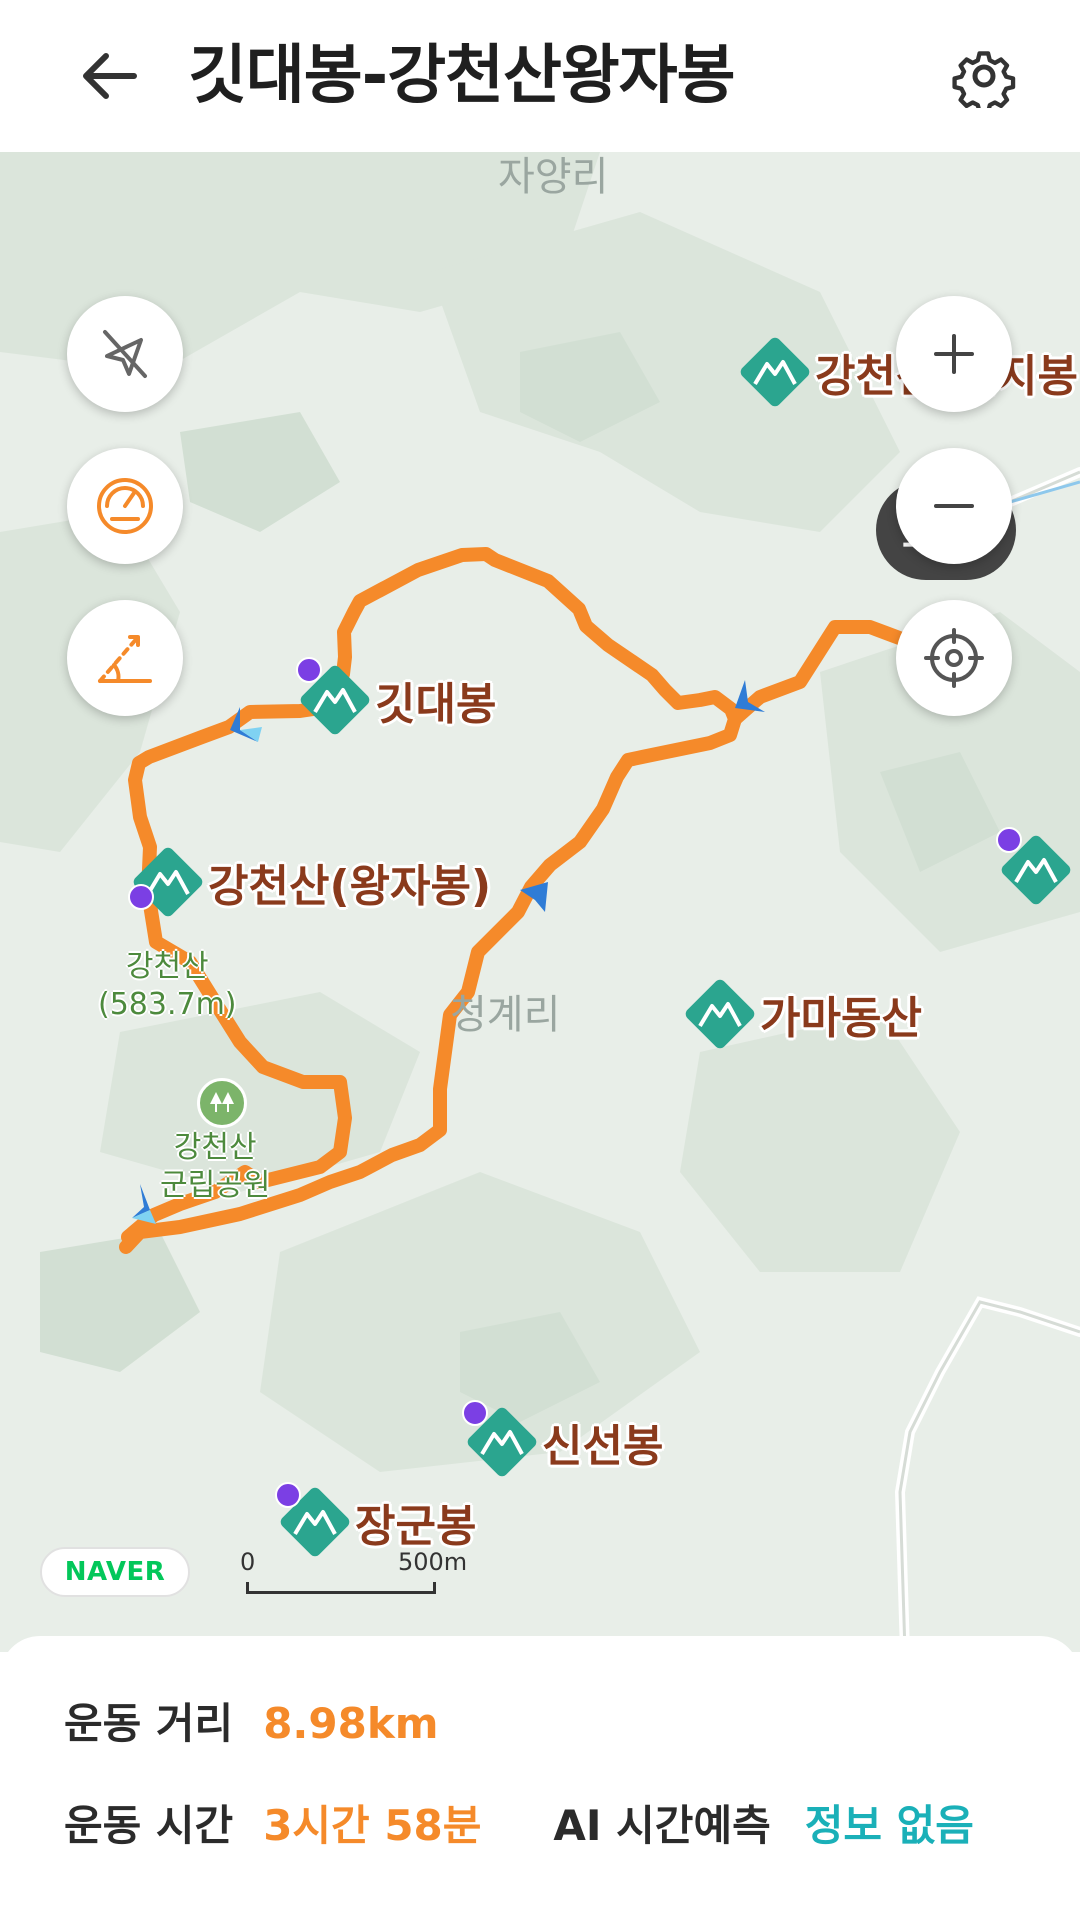 This screenshot has width=1080, height=1911. Describe the element at coordinates (433, 1562) in the screenshot. I see `scale-max-label: 500m` at that location.